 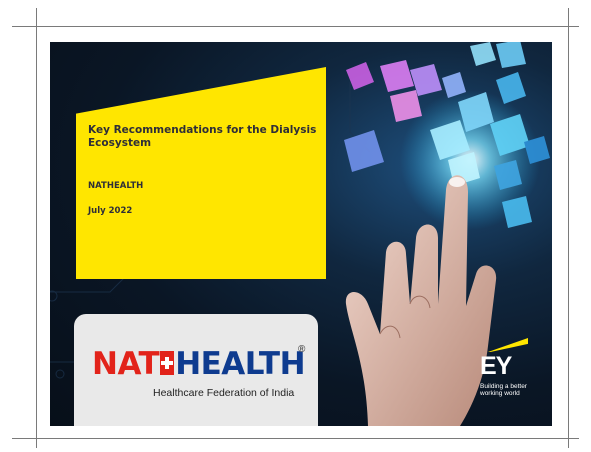 What do you see at coordinates (496, 366) in the screenshot?
I see `ey-letters: EY` at bounding box center [496, 366].